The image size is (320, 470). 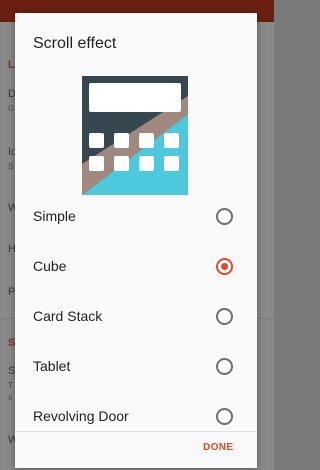 What do you see at coordinates (136, 317) in the screenshot?
I see `option-card-stack: Card Stack` at bounding box center [136, 317].